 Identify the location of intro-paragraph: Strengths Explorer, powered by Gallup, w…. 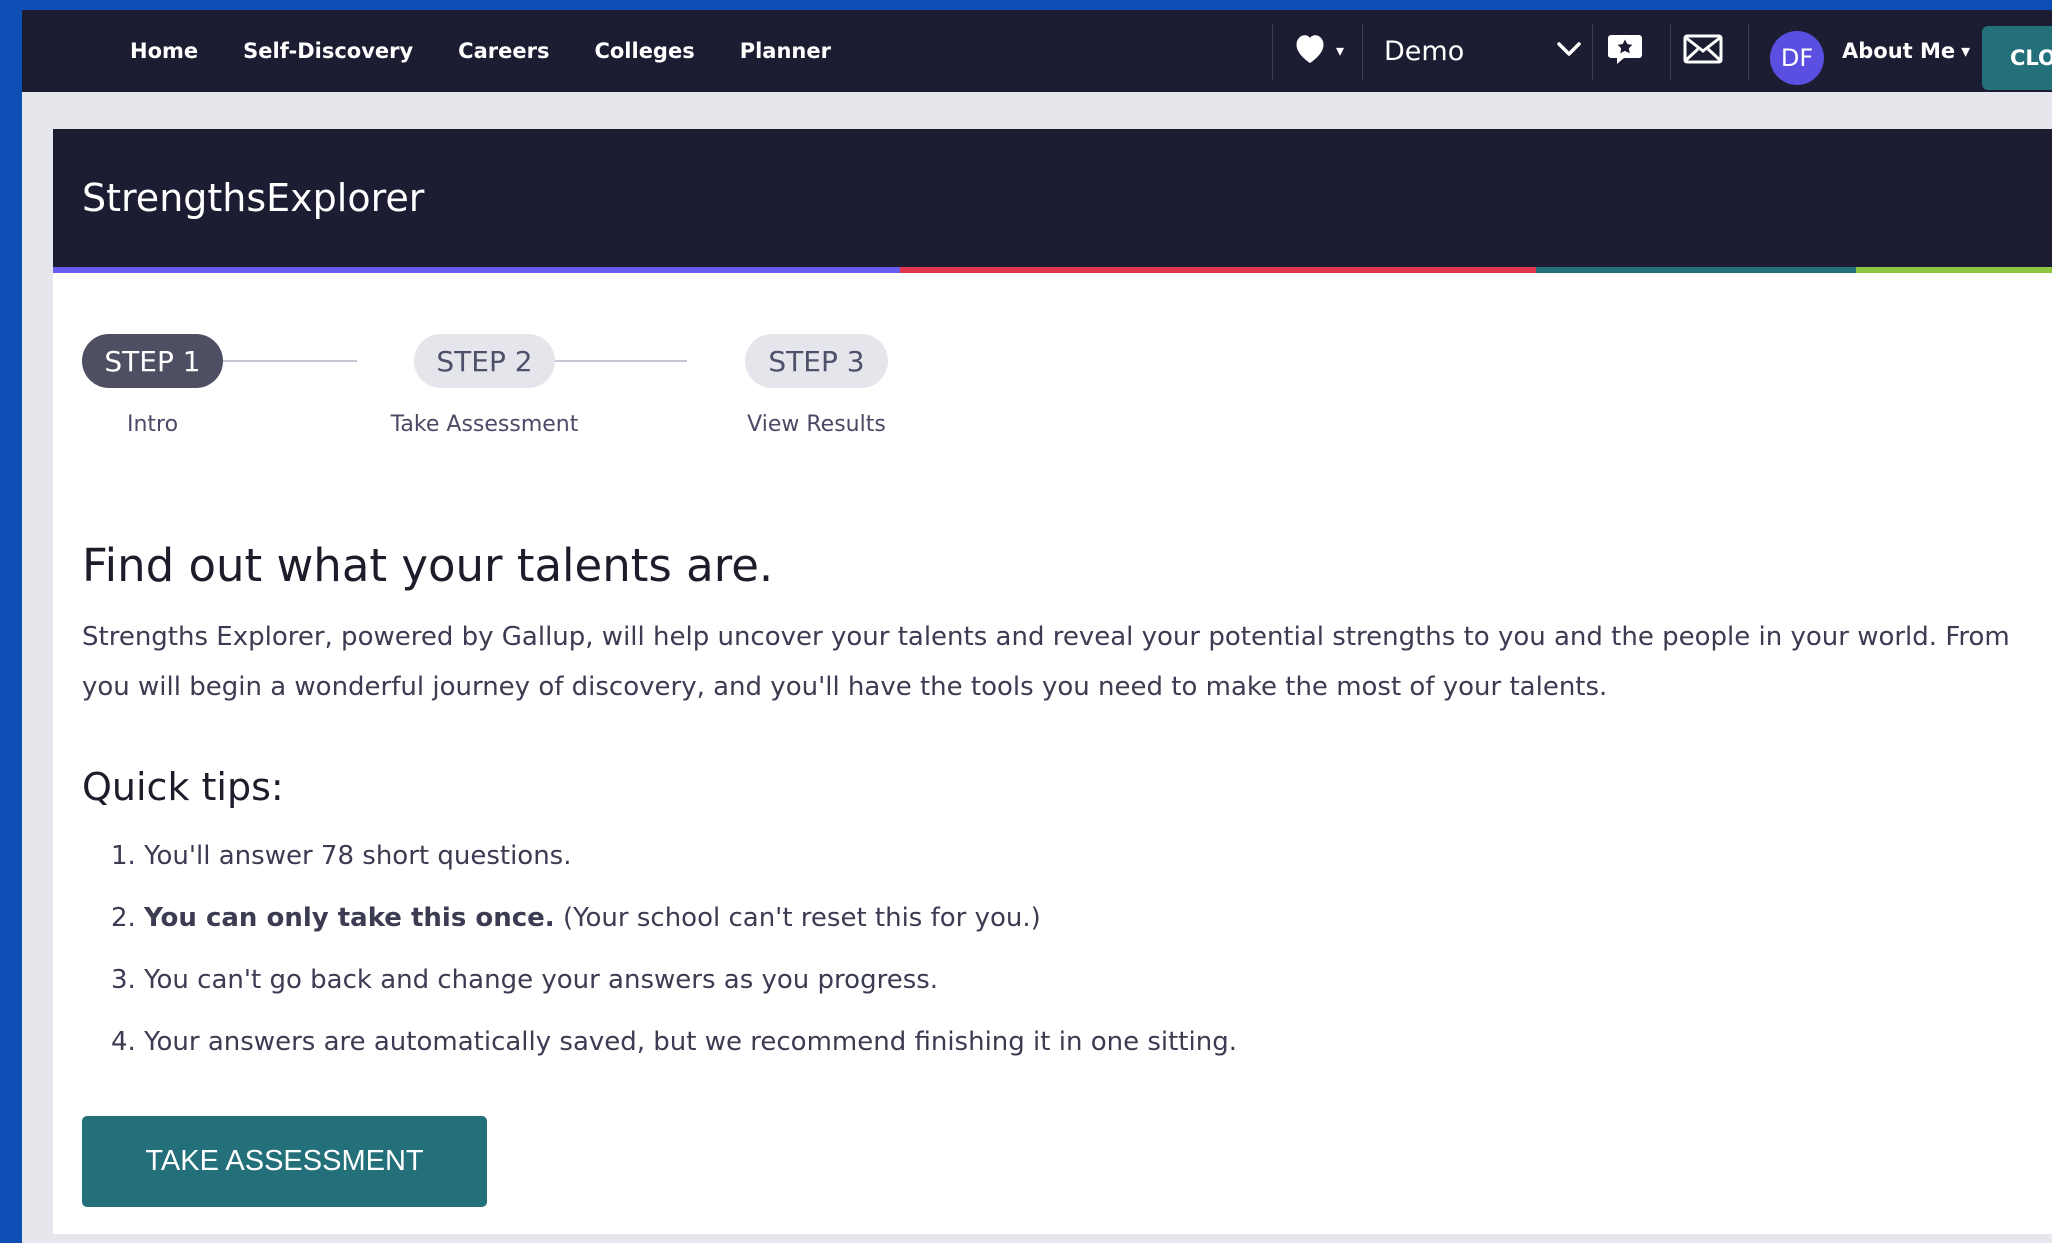
(1067, 662).